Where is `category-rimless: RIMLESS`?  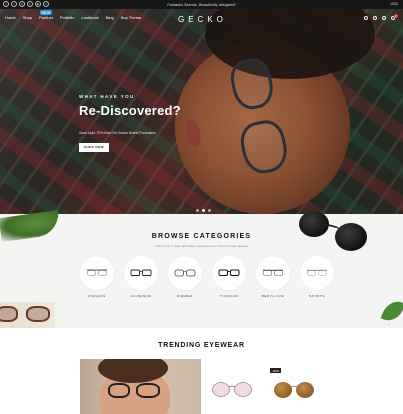
category-rimless: RIMLESS is located at coordinates (97, 277).